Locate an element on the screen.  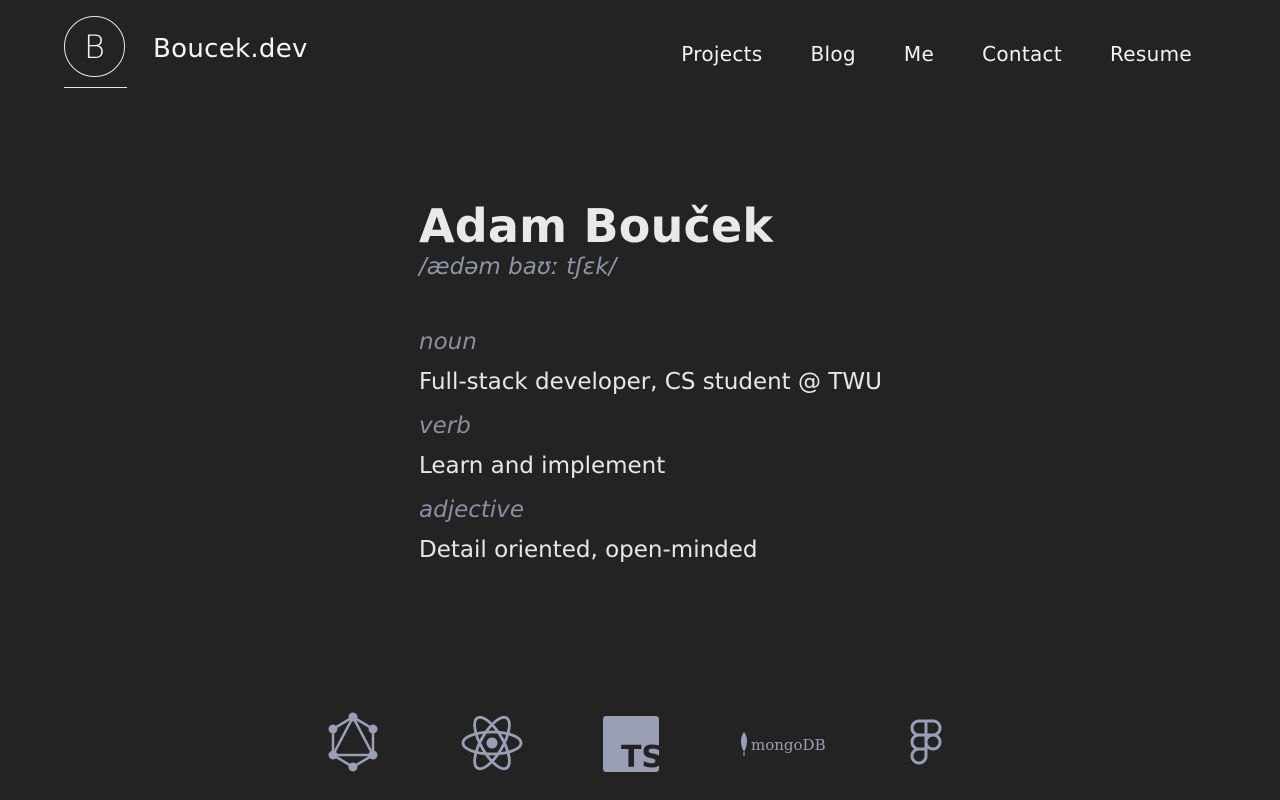
definition-verb: Learn and implement is located at coordinates (542, 466).